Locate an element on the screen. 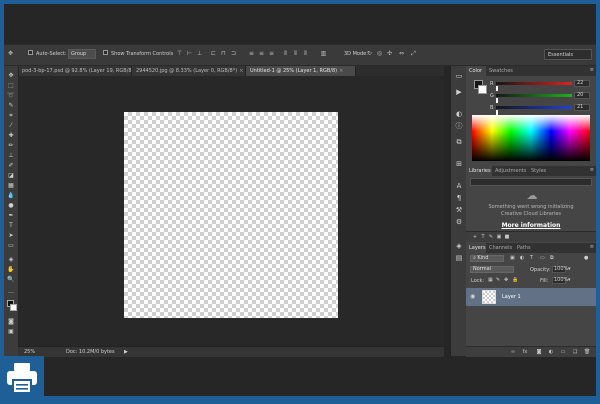 This screenshot has width=600, height=404. 3d-roll-icon: ◎ is located at coordinates (379, 53).